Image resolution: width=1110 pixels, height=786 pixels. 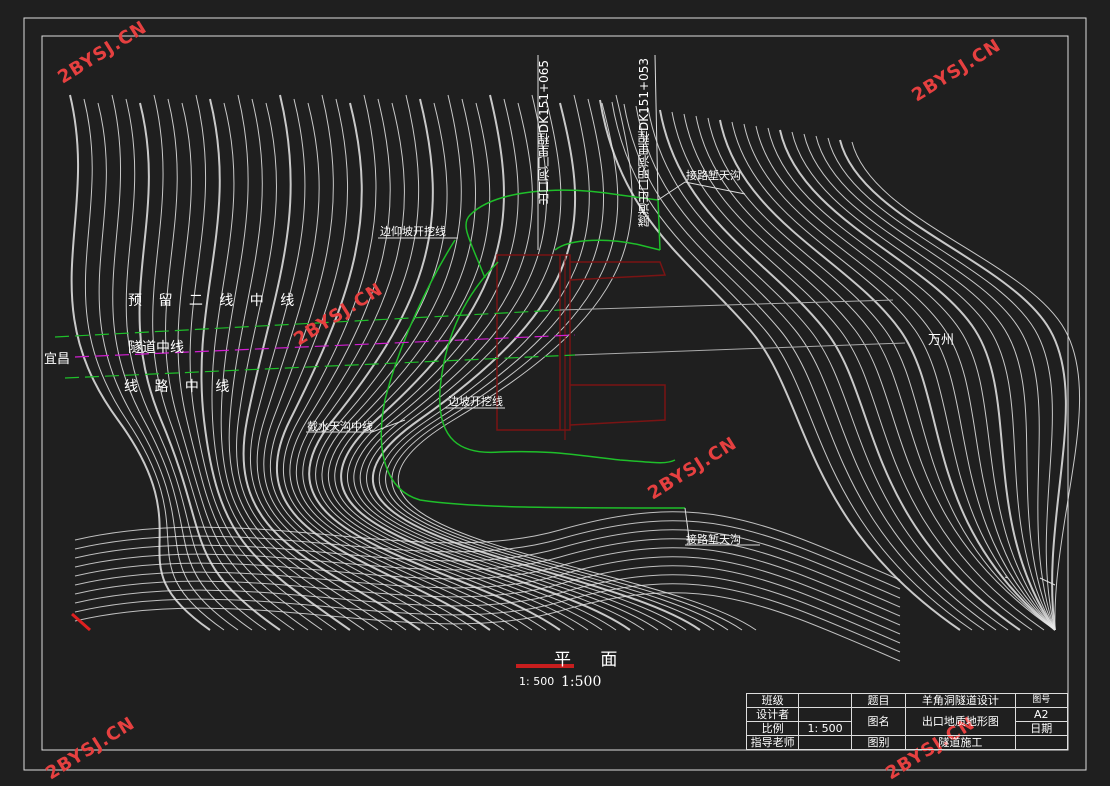 I want to click on category-value: 隧道施工, so click(x=960, y=742).